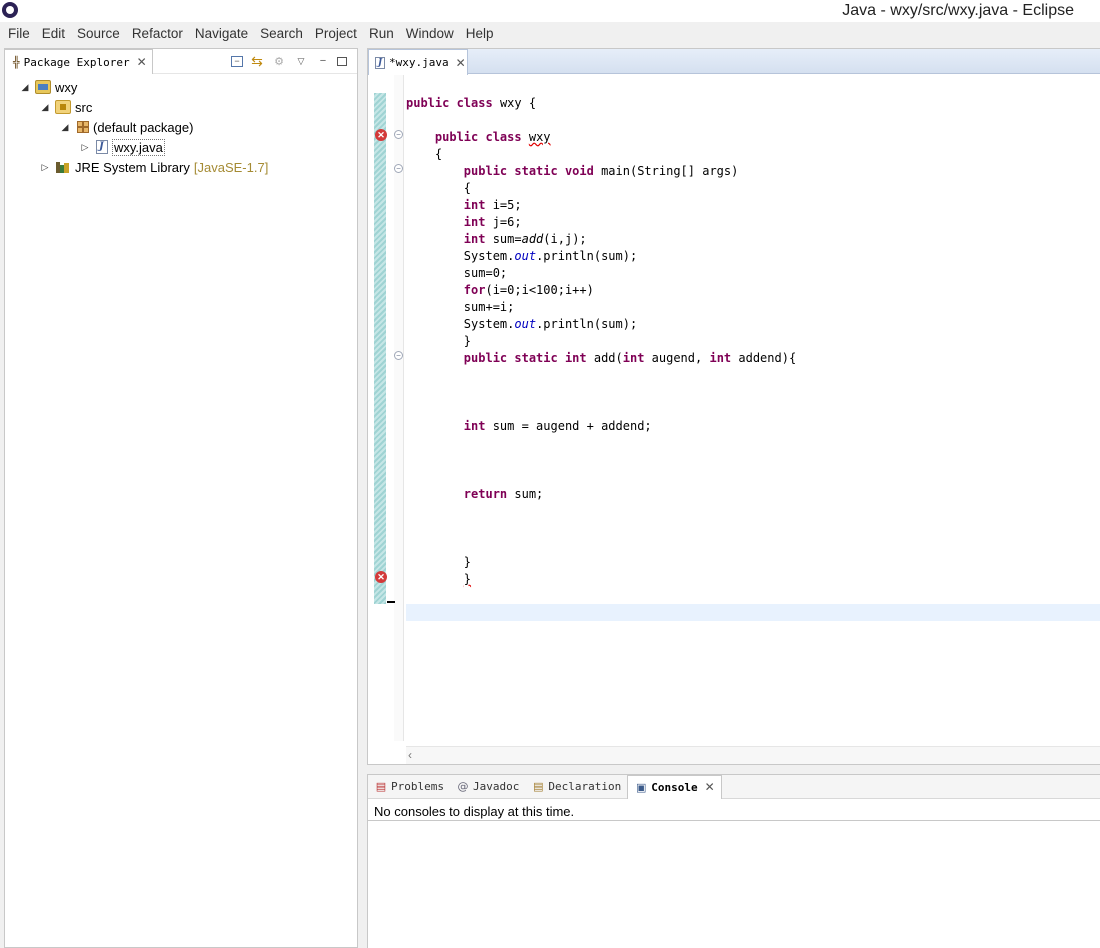  Describe the element at coordinates (601, 171) in the screenshot. I see `code-line: public static void main(String[] args)` at that location.